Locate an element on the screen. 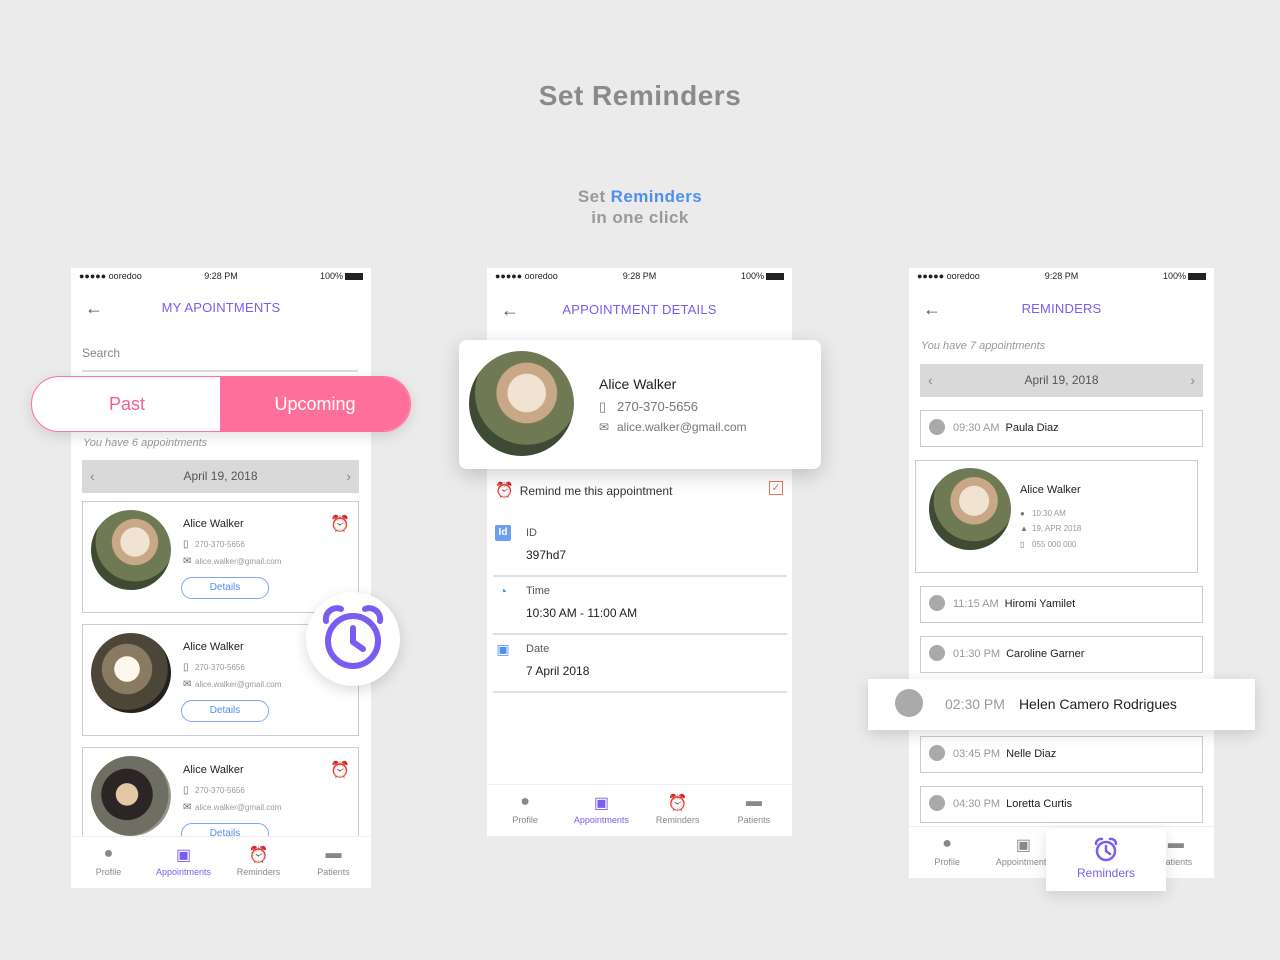  reminder-row: 01:30 PM Caroline Garner is located at coordinates (1061, 654).